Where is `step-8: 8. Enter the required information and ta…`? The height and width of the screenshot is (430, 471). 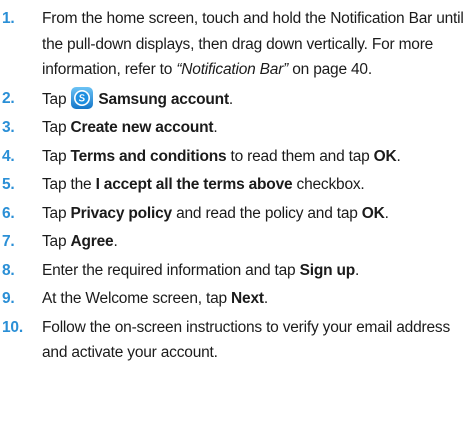 step-8: 8. Enter the required information and ta… is located at coordinates (235, 271).